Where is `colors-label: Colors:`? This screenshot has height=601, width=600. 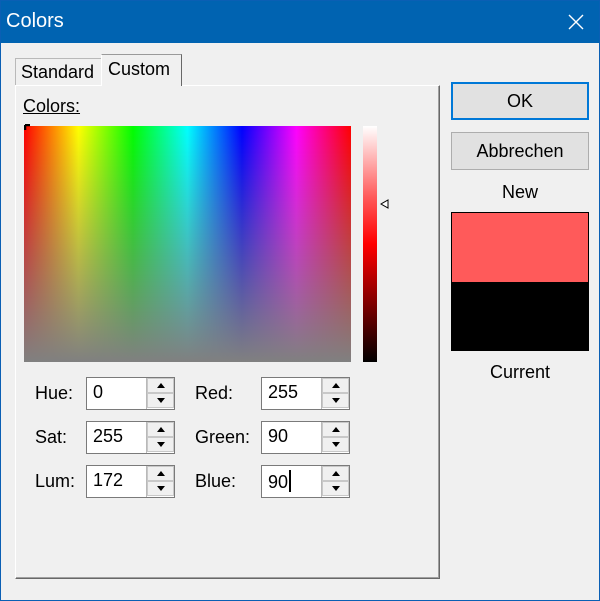 colors-label: Colors: is located at coordinates (51, 106).